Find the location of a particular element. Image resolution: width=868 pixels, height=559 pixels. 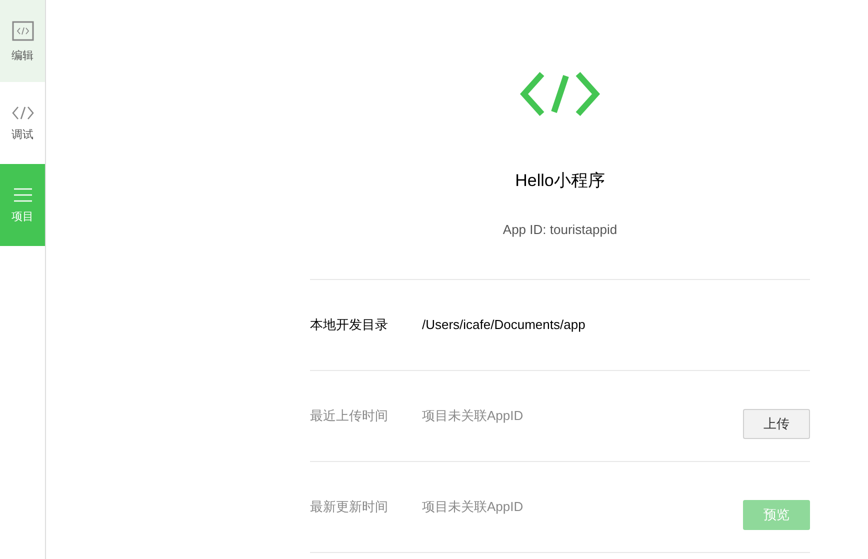

menu-icon is located at coordinates (23, 195).